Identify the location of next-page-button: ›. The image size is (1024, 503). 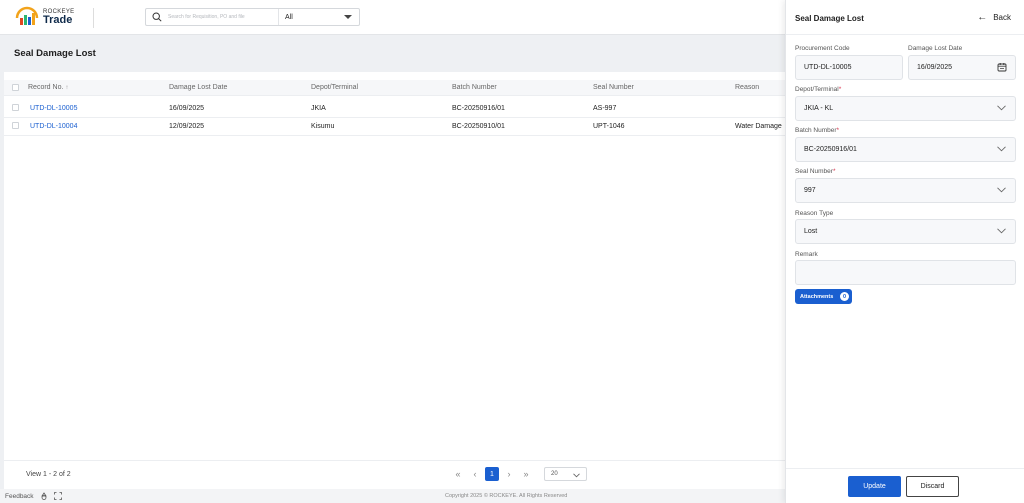
(509, 474).